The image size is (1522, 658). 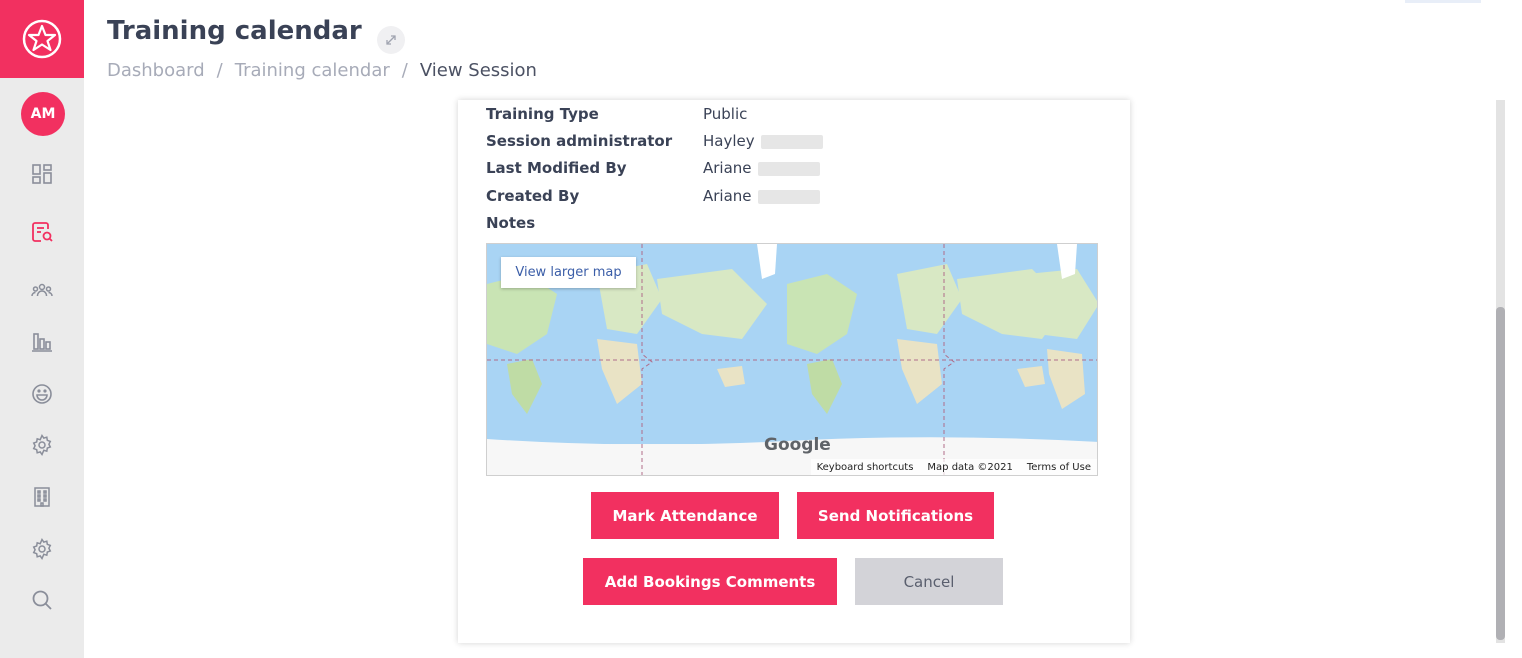 I want to click on expand-button, so click(x=391, y=40).